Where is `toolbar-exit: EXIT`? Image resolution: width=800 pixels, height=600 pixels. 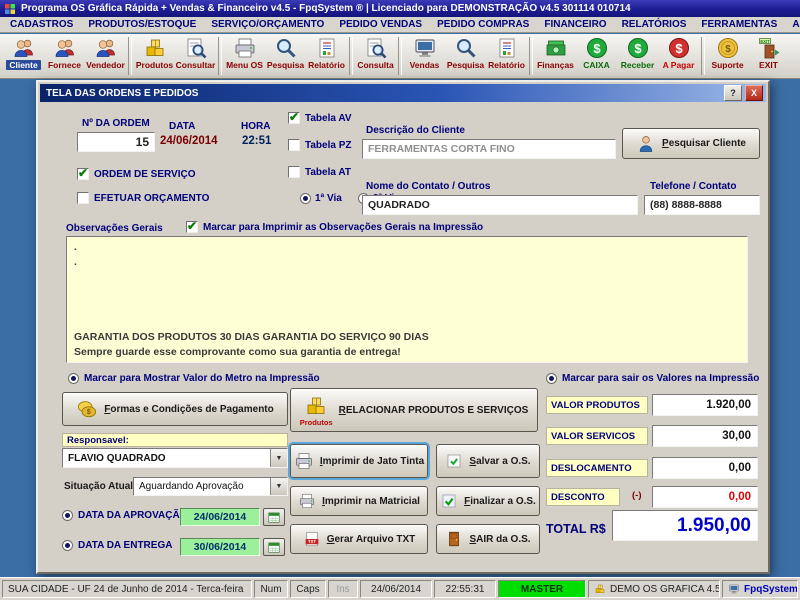 toolbar-exit: EXIT is located at coordinates (768, 53).